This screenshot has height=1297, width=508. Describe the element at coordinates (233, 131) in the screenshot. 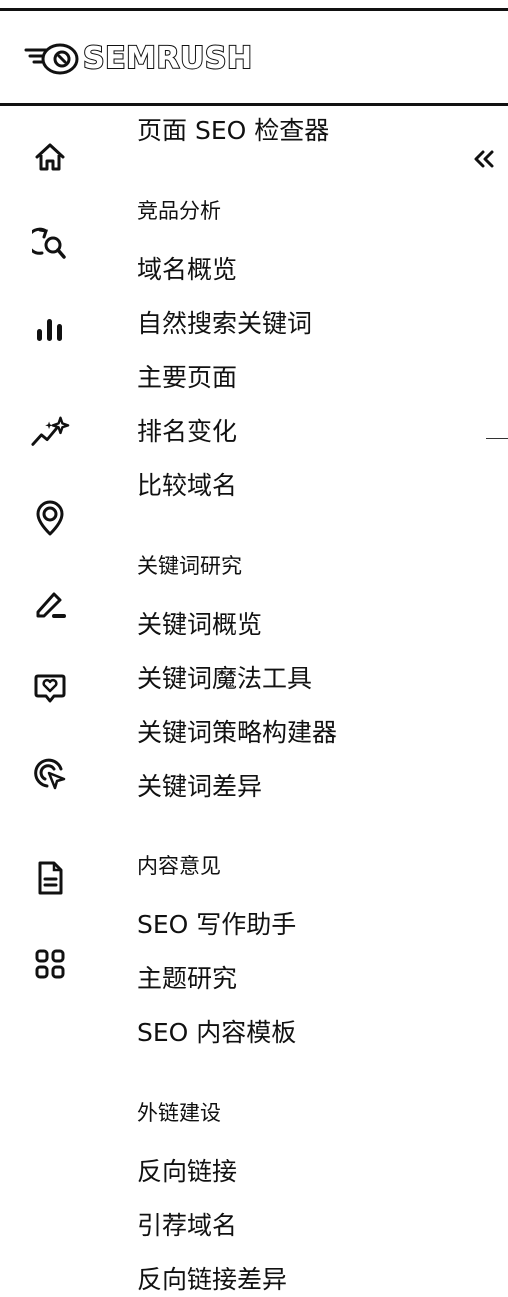

I see `menu-item-on-page-seo-checker: 页面 SEO 检查器` at that location.